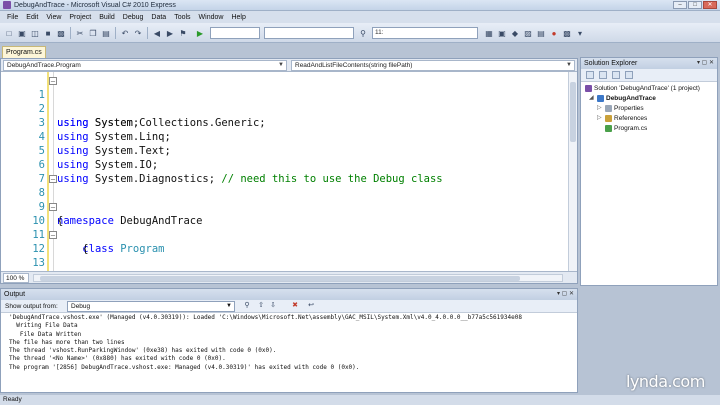  I want to click on tree-item-solution: Solution 'DebugAndTrace' (1 project), so click(642, 88).